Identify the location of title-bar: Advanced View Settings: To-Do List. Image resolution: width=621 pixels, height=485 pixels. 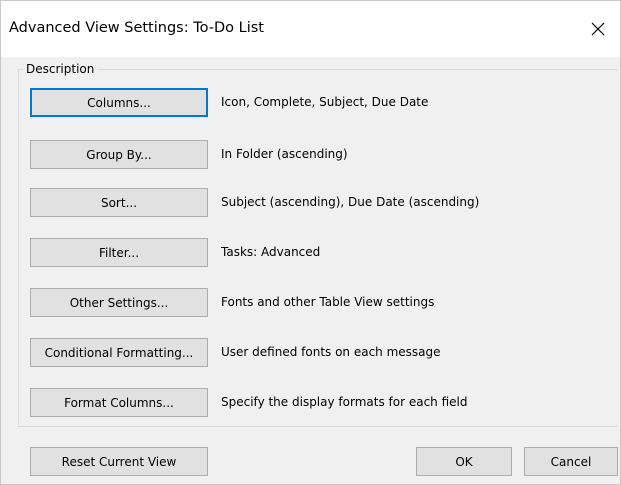
(310, 29).